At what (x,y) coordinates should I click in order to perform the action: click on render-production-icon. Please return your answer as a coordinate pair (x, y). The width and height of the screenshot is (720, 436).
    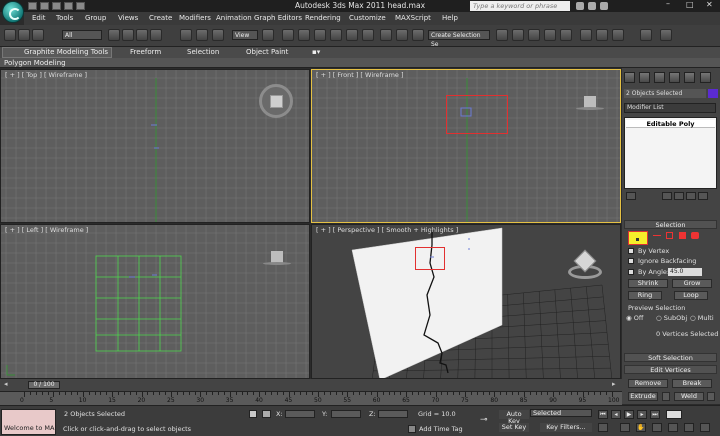
    Looking at the image, I should click on (618, 35).